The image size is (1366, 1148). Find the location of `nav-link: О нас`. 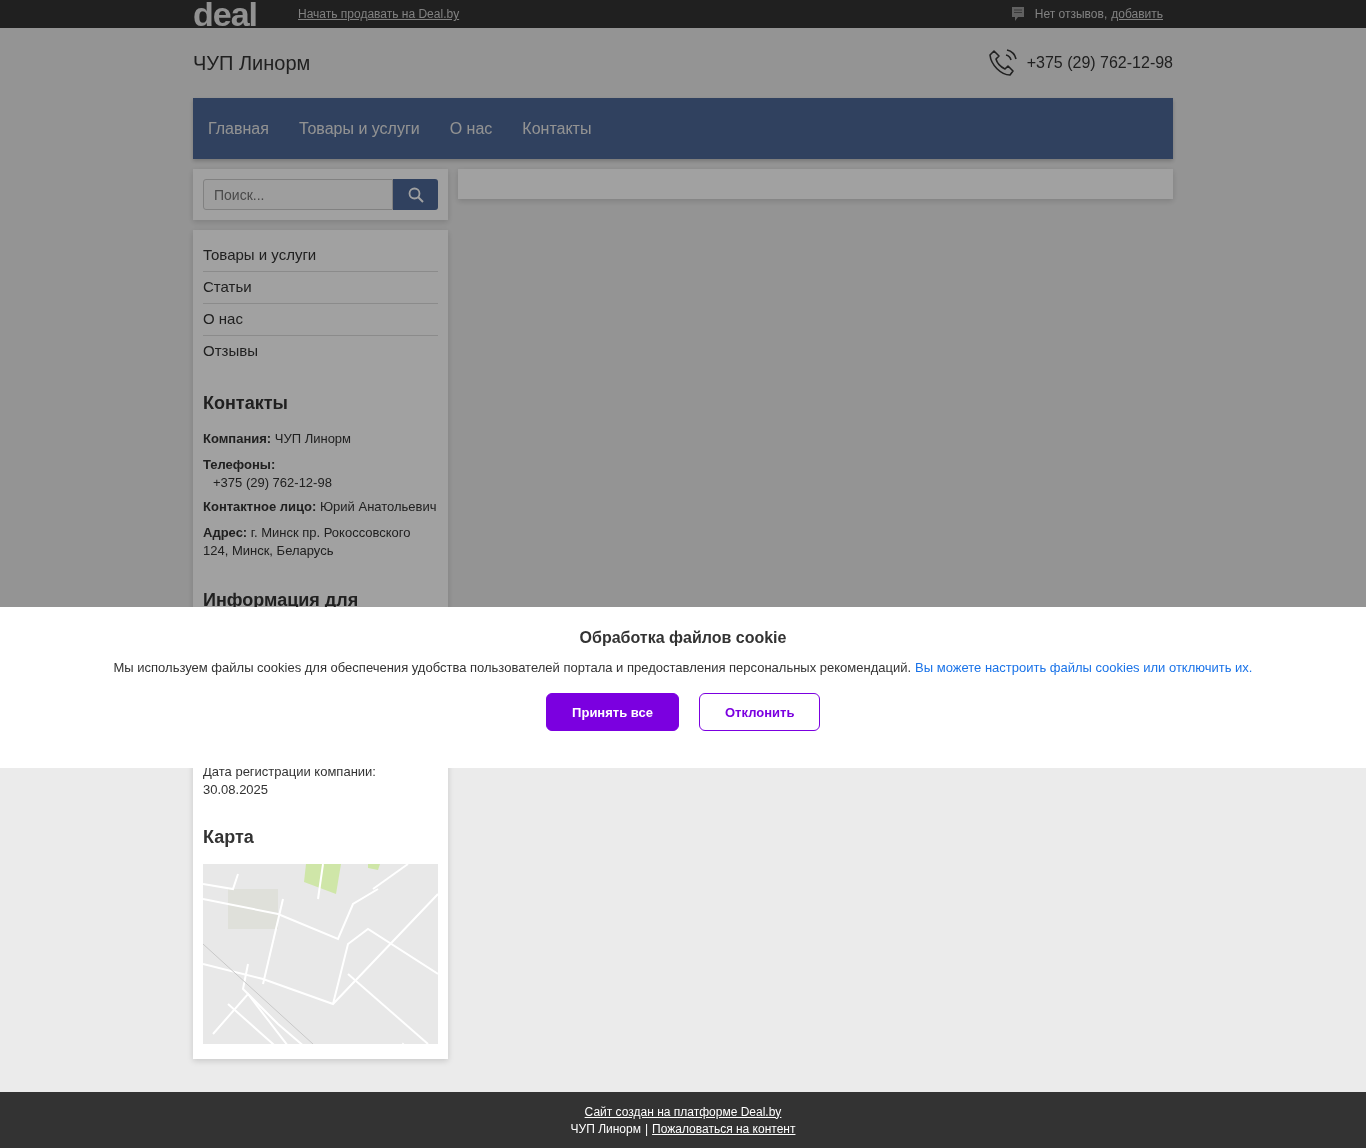

nav-link: О нас is located at coordinates (471, 128).